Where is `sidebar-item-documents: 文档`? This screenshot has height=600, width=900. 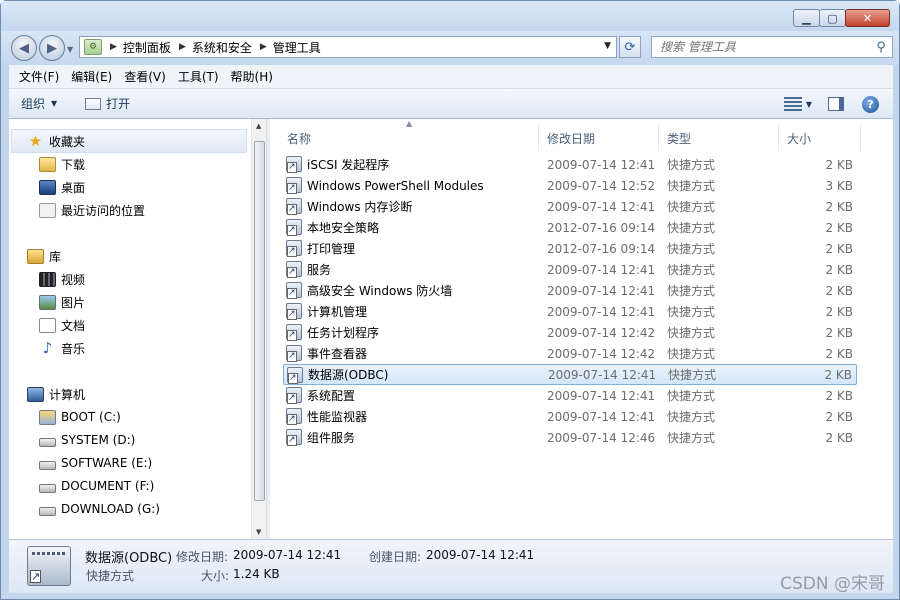 sidebar-item-documents: 文档 is located at coordinates (62, 325).